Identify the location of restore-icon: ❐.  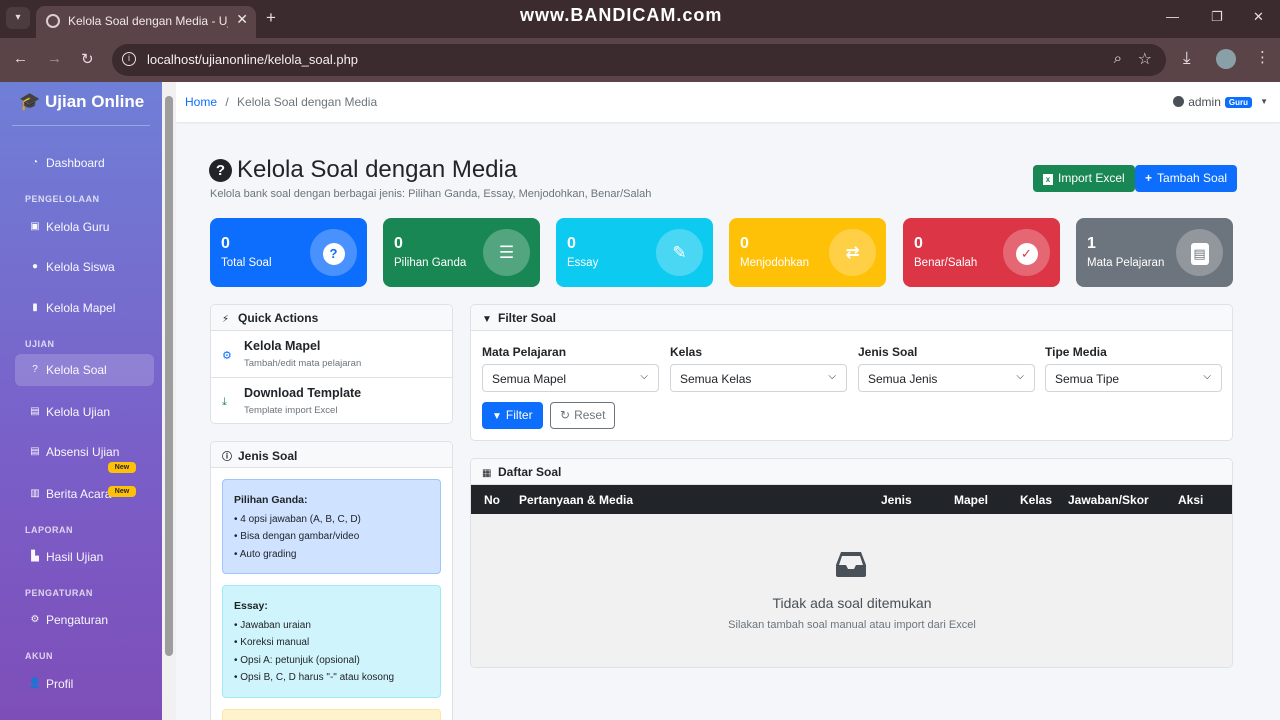
(1217, 17).